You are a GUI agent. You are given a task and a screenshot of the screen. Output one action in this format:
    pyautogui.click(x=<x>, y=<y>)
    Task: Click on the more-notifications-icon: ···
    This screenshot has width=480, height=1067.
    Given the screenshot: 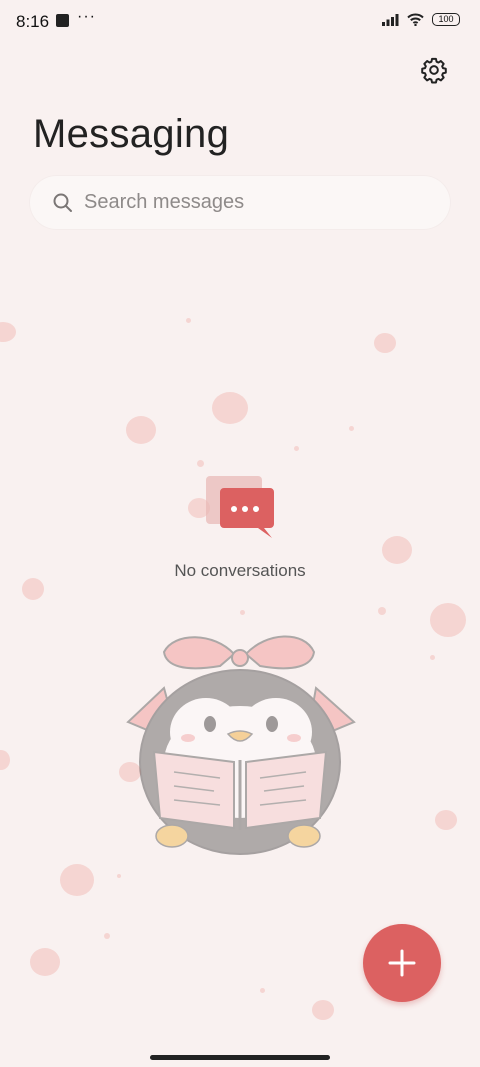 What is the action you would take?
    pyautogui.click(x=86, y=16)
    